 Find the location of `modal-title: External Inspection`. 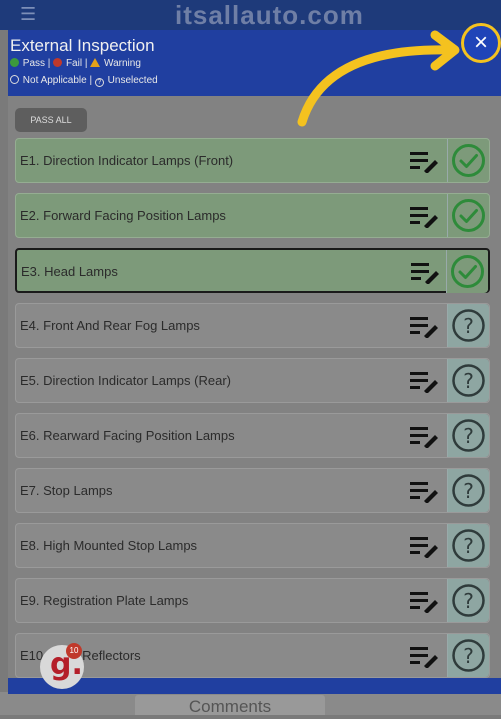

modal-title: External Inspection is located at coordinates (82, 45).